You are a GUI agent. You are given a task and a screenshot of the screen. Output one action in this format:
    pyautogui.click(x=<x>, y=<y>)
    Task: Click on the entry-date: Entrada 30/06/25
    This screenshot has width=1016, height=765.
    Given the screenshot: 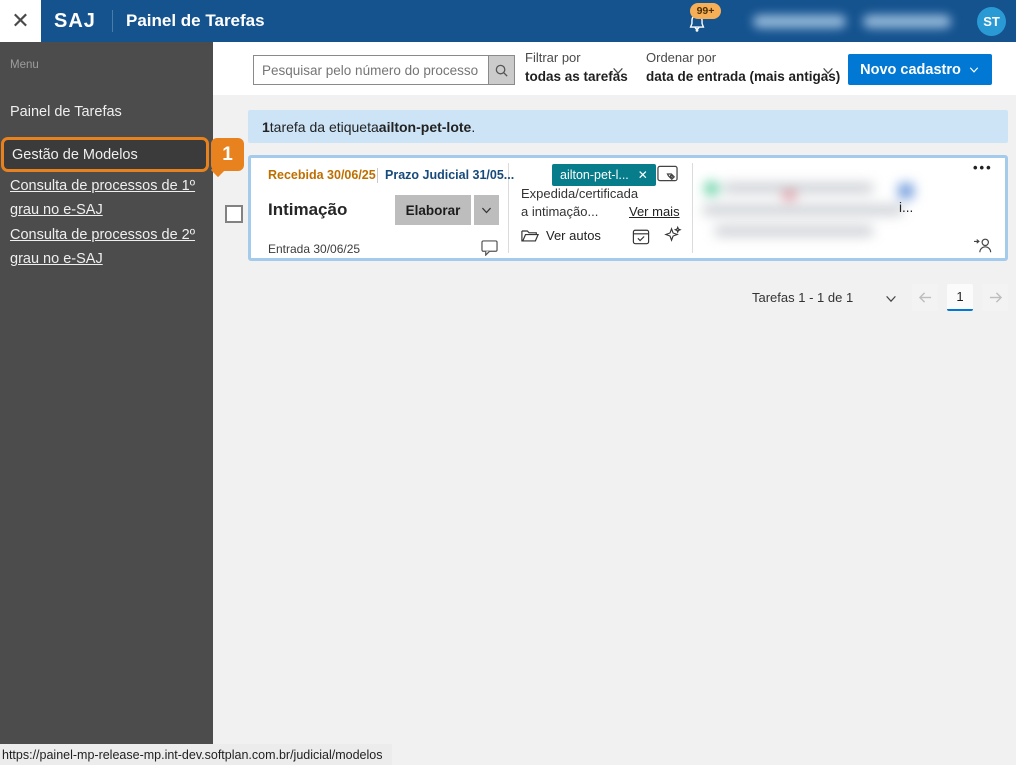 What is the action you would take?
    pyautogui.click(x=314, y=249)
    